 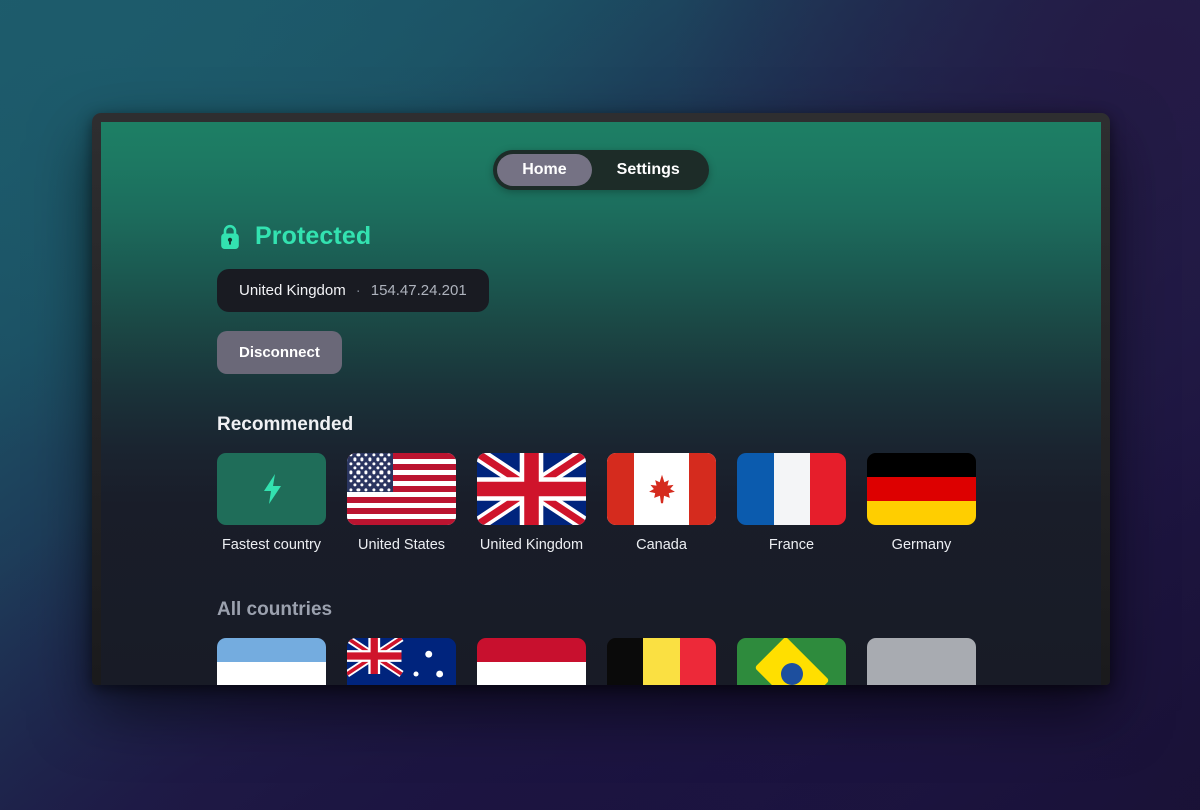 What do you see at coordinates (921, 545) in the screenshot?
I see `country-label: Germany` at bounding box center [921, 545].